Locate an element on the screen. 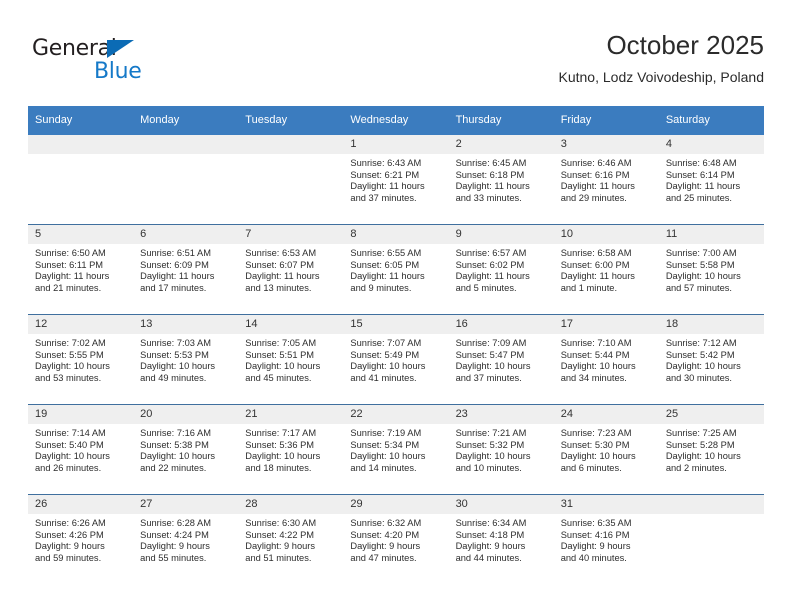  day-number: 1 is located at coordinates (396, 144).